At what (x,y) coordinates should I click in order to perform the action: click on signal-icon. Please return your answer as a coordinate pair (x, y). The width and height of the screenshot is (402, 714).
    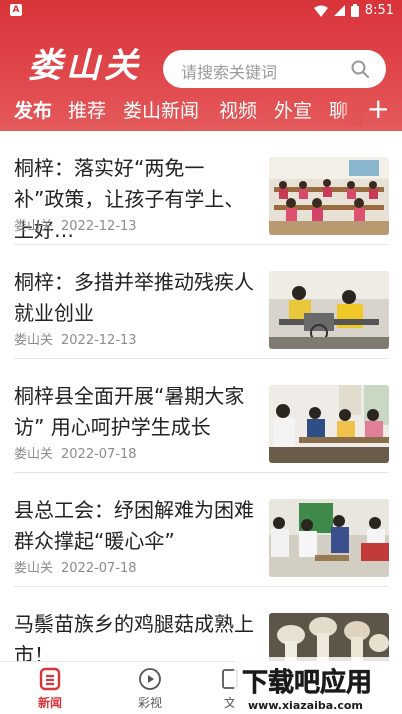
    Looking at the image, I should click on (339, 10).